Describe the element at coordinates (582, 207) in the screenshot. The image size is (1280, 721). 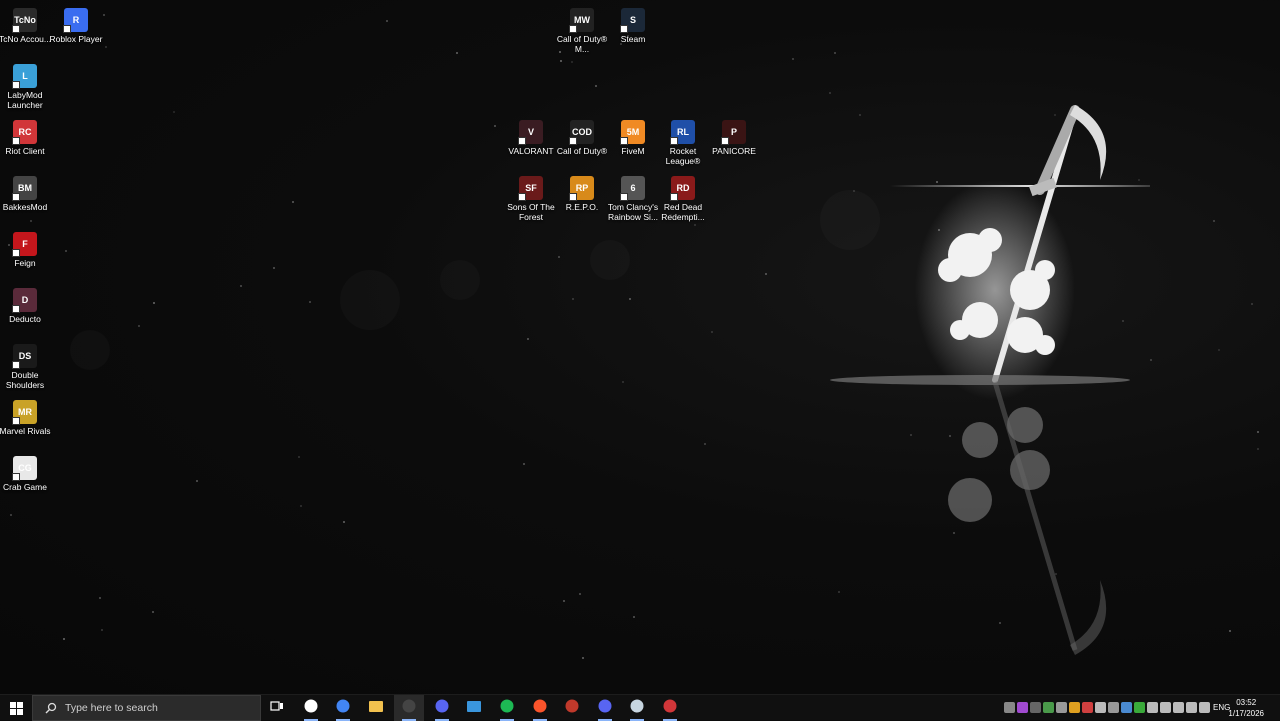
I see `desktop-icon-label: R.E.P.O.` at that location.